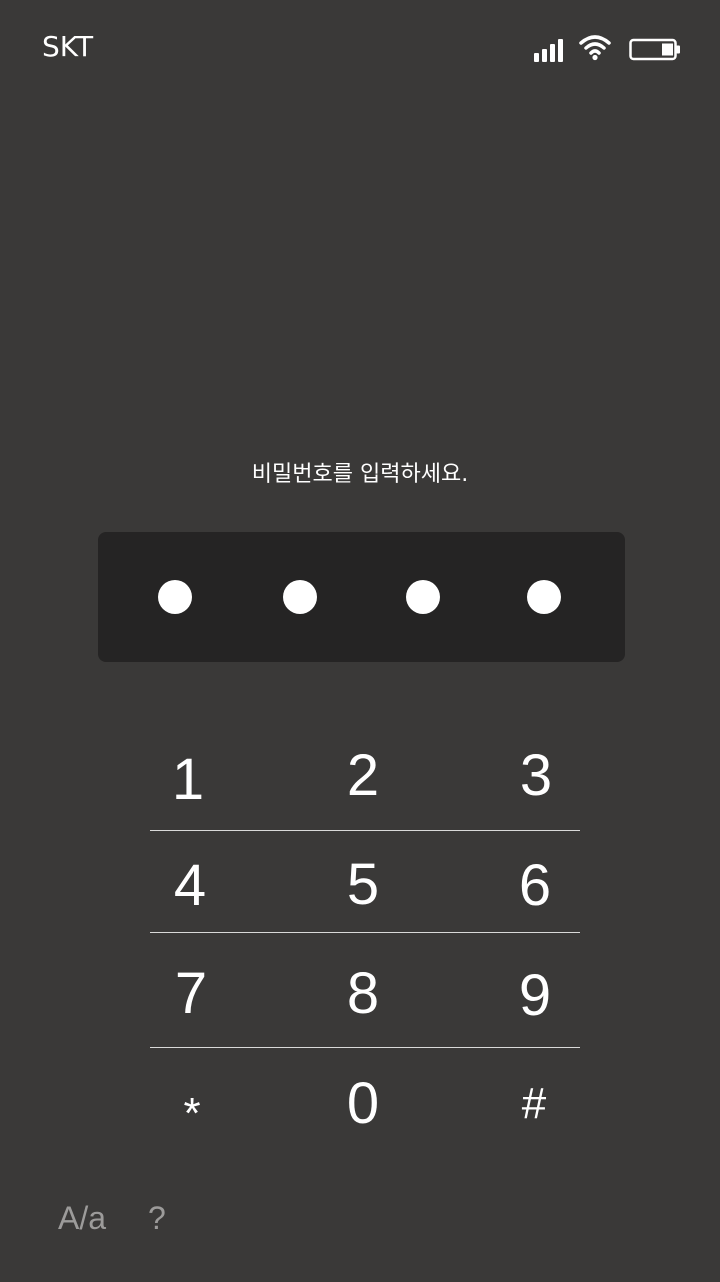 This screenshot has height=1282, width=720. What do you see at coordinates (363, 885) in the screenshot?
I see `key-5: 5` at bounding box center [363, 885].